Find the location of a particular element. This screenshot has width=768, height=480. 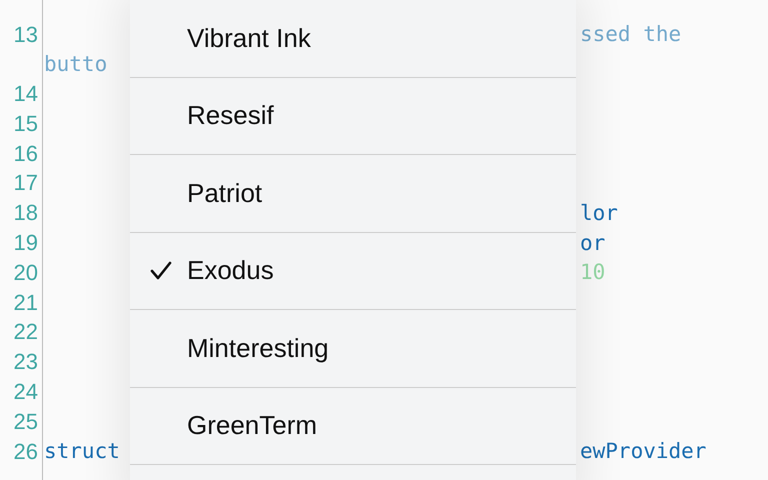

menu-item: Patriot is located at coordinates (353, 193).